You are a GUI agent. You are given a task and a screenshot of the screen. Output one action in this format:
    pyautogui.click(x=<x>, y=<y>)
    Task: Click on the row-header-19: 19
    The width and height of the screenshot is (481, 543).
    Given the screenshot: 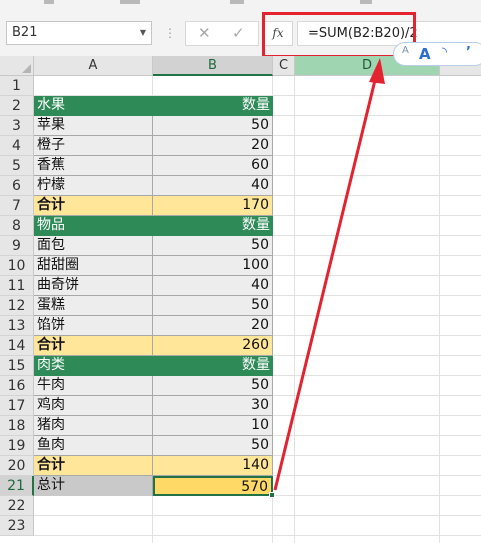 What is the action you would take?
    pyautogui.click(x=17, y=446)
    